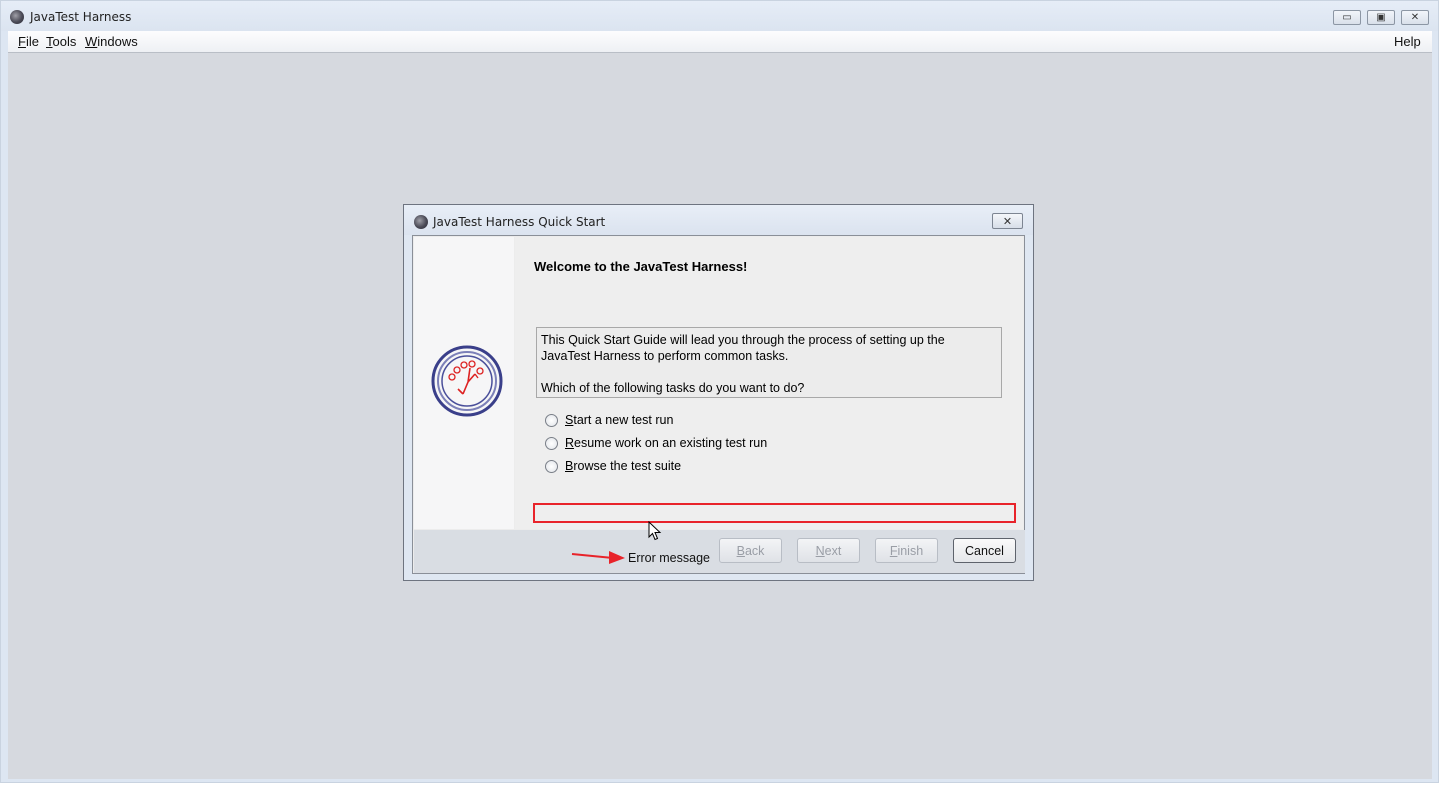 The width and height of the screenshot is (1440, 785). What do you see at coordinates (1347, 17) in the screenshot?
I see `minimize-button: ▭` at bounding box center [1347, 17].